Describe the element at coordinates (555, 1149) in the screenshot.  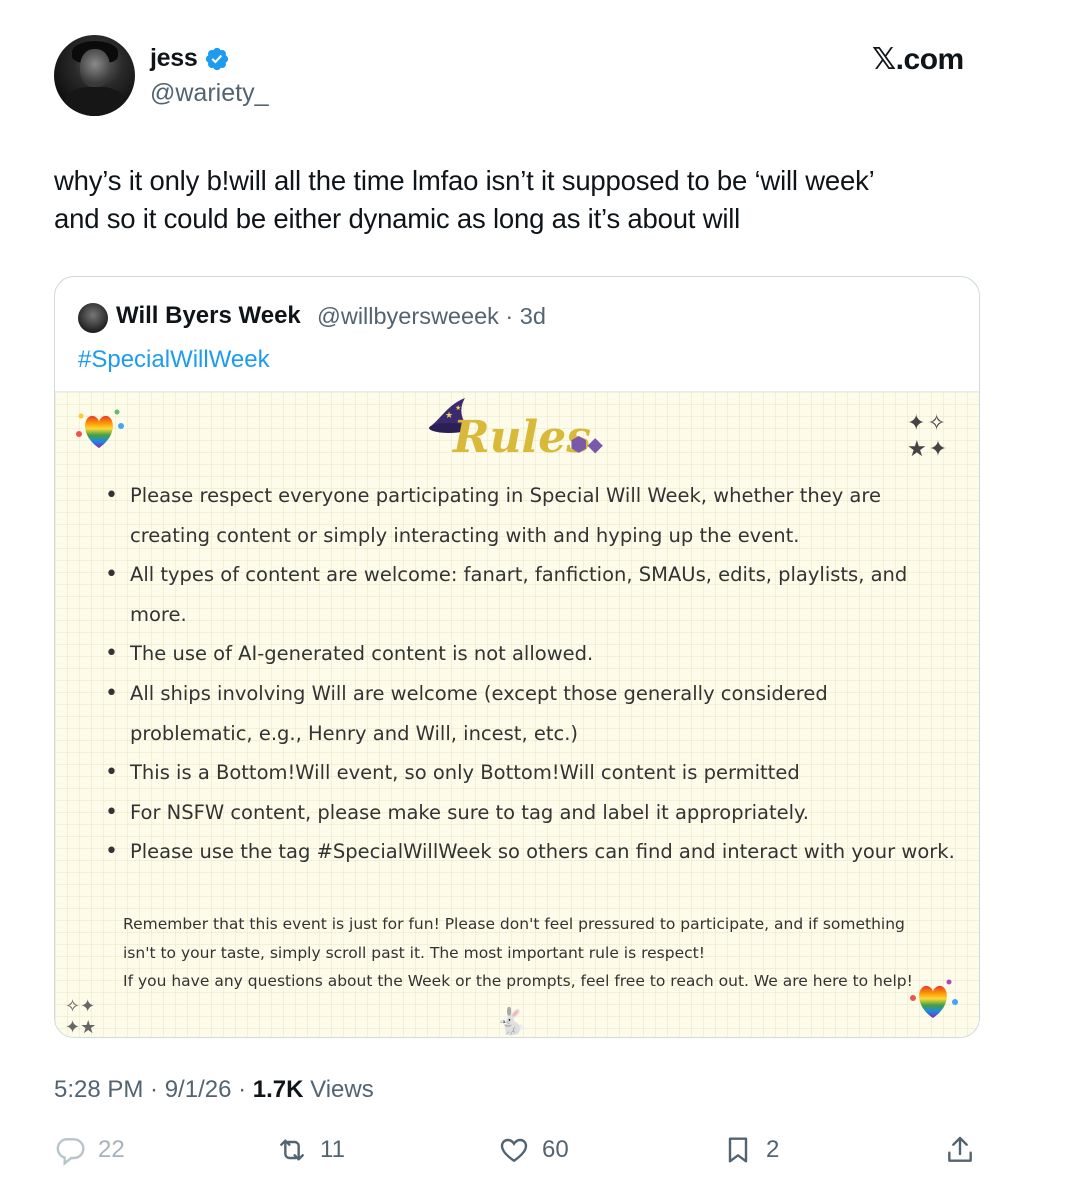
I see `like-count: 60` at that location.